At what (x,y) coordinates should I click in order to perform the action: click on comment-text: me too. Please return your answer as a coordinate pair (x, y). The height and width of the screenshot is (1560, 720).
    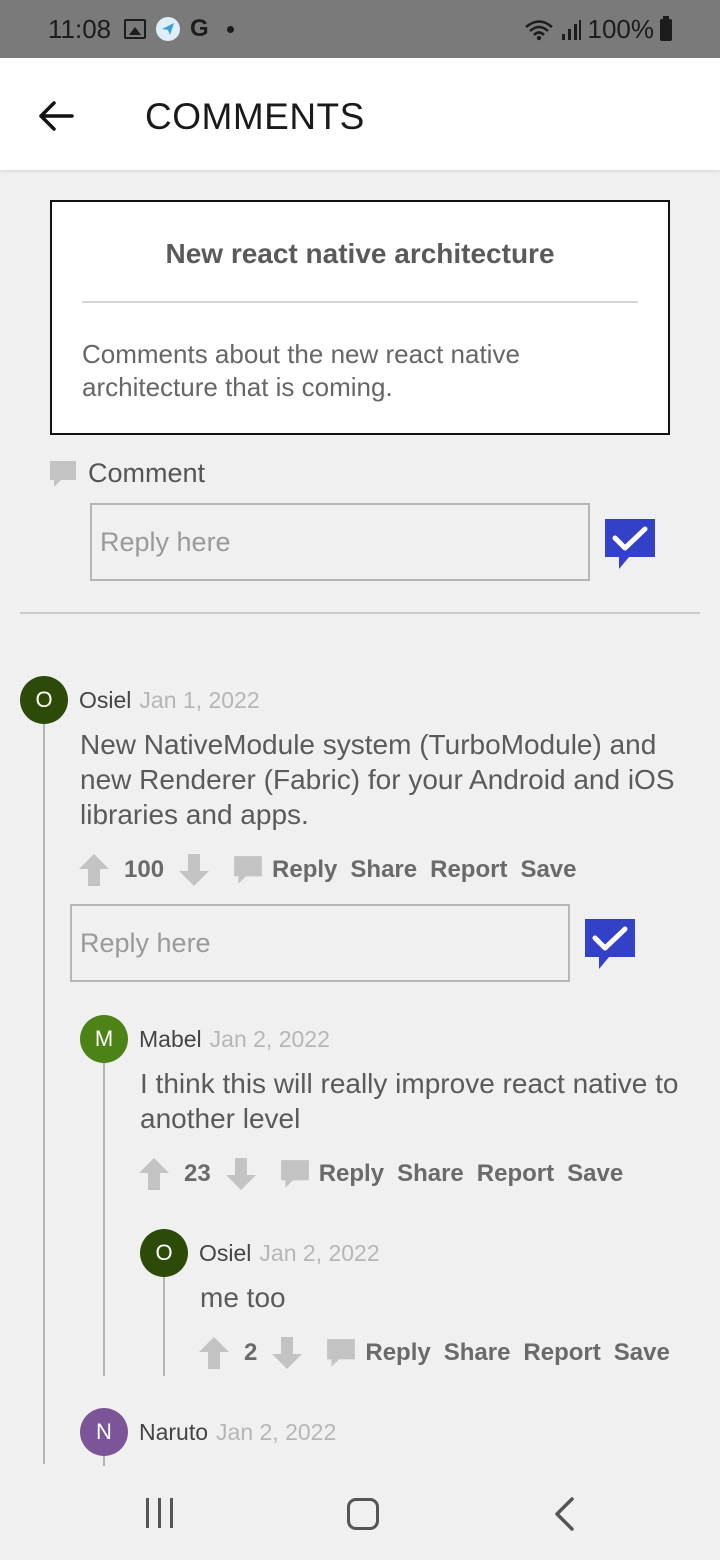
    Looking at the image, I should click on (450, 1297).